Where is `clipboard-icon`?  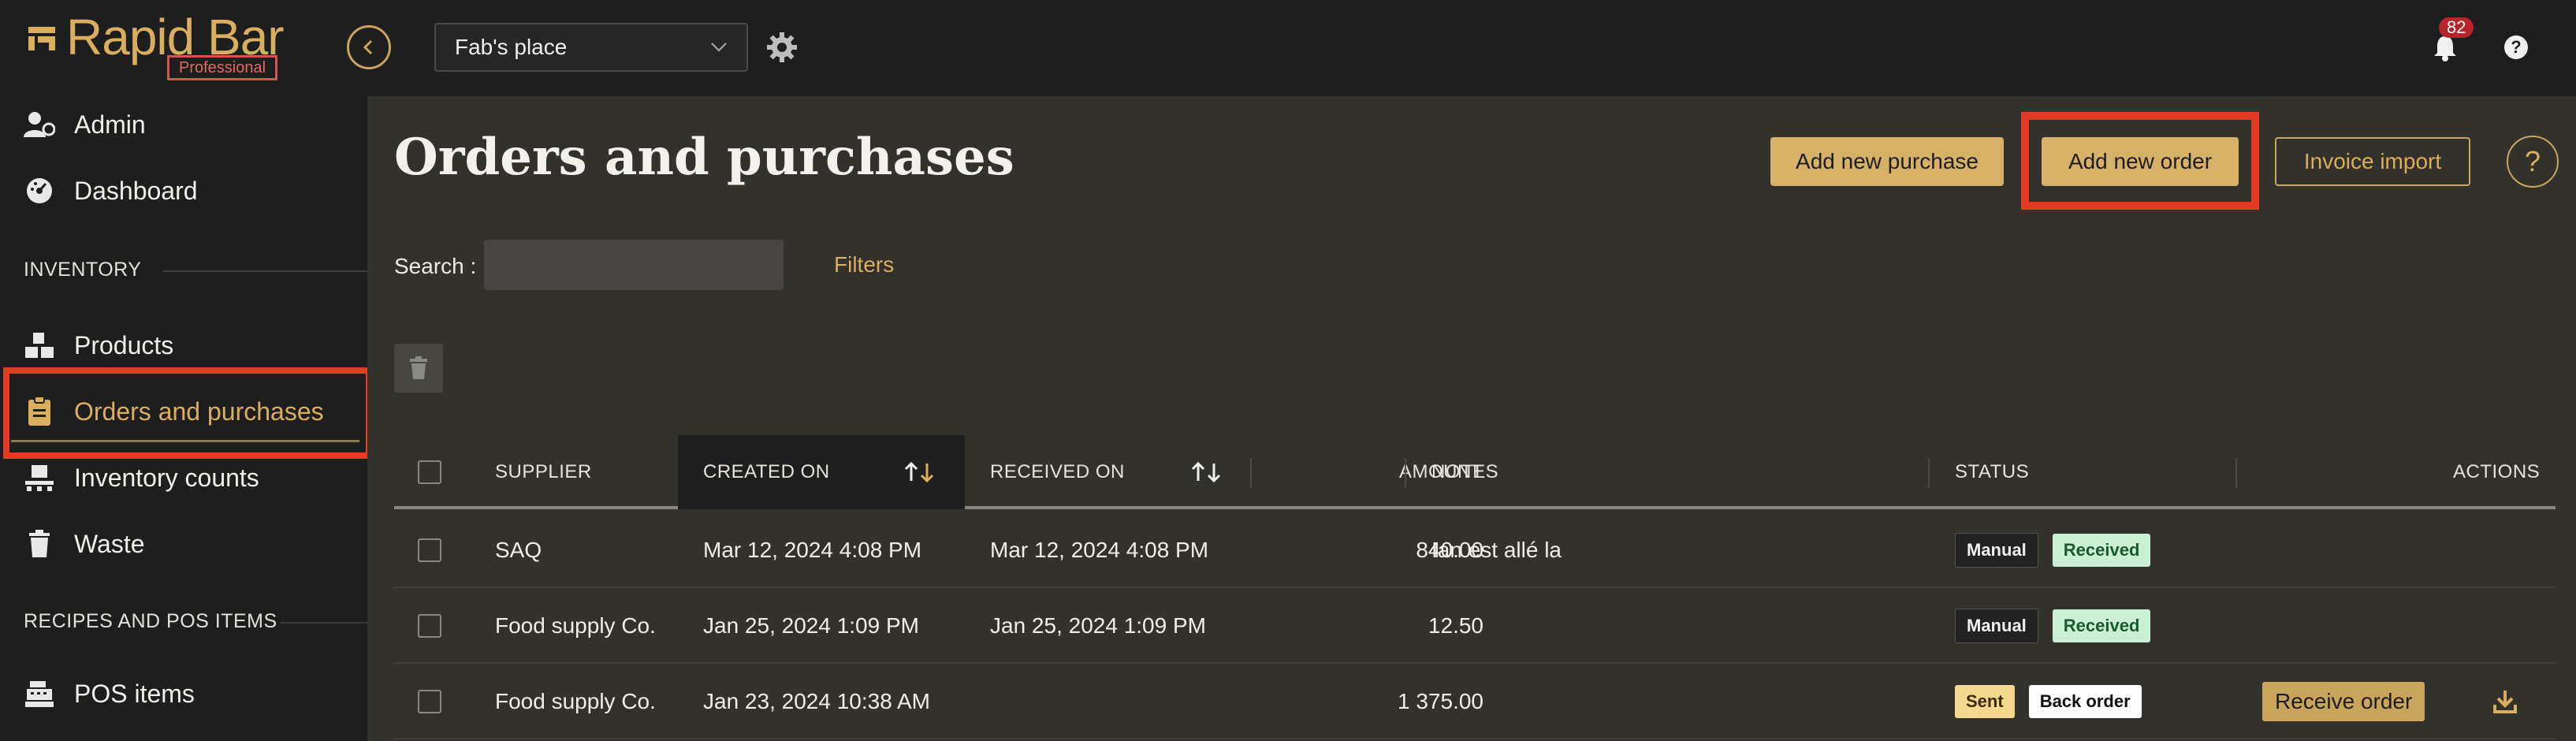 clipboard-icon is located at coordinates (39, 411).